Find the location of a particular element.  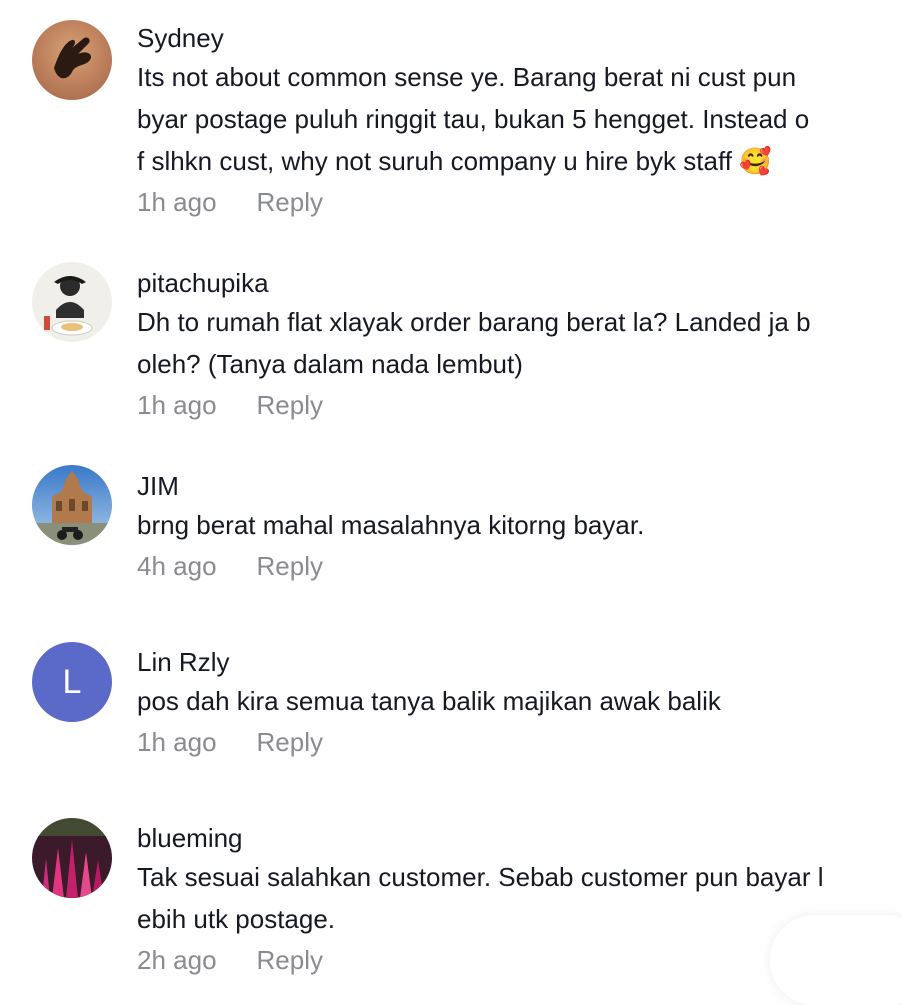

floating-button-edge is located at coordinates (836, 960).